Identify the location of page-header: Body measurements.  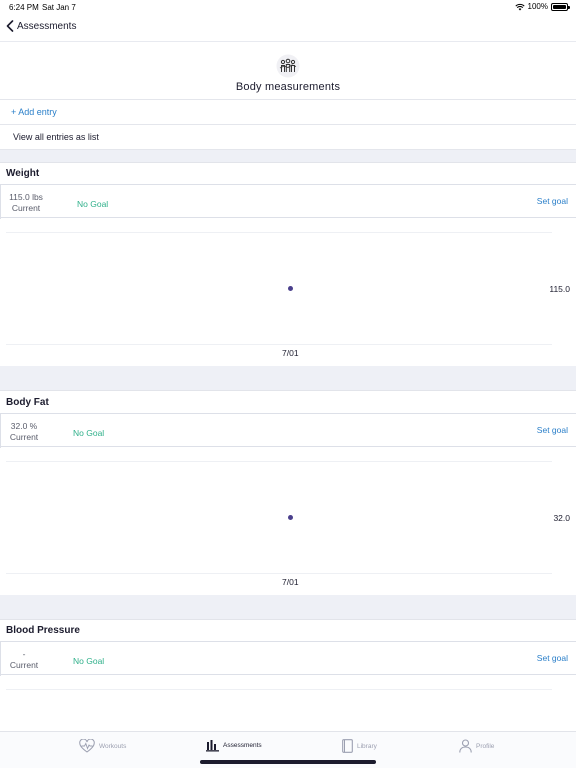
(288, 71).